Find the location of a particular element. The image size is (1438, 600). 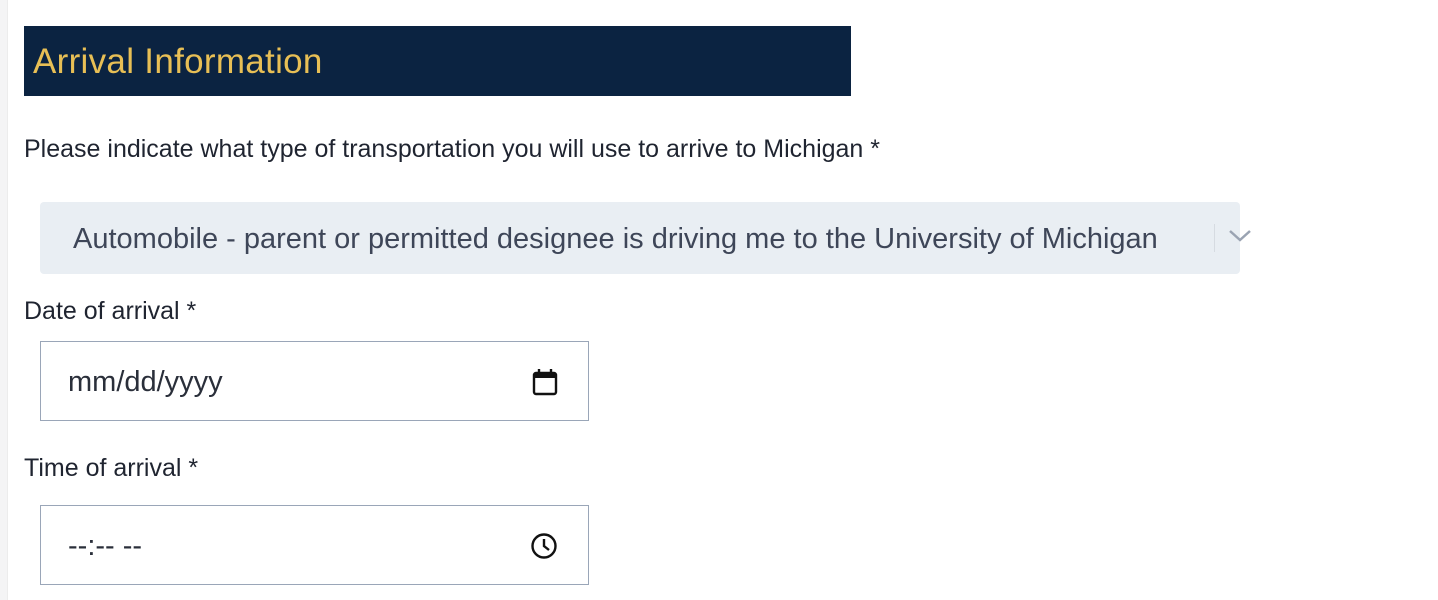

date-input: mm/dd/yyyy is located at coordinates (314, 381).